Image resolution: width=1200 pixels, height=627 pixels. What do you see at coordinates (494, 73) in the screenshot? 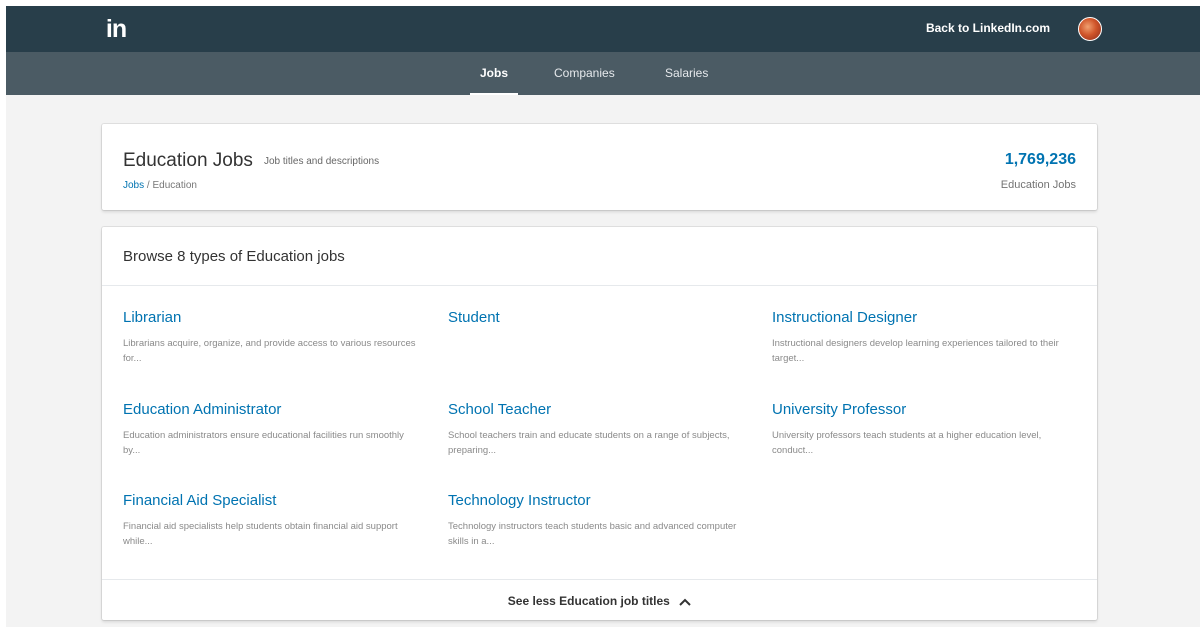
I see `tab-jobs-label: Jobs` at bounding box center [494, 73].